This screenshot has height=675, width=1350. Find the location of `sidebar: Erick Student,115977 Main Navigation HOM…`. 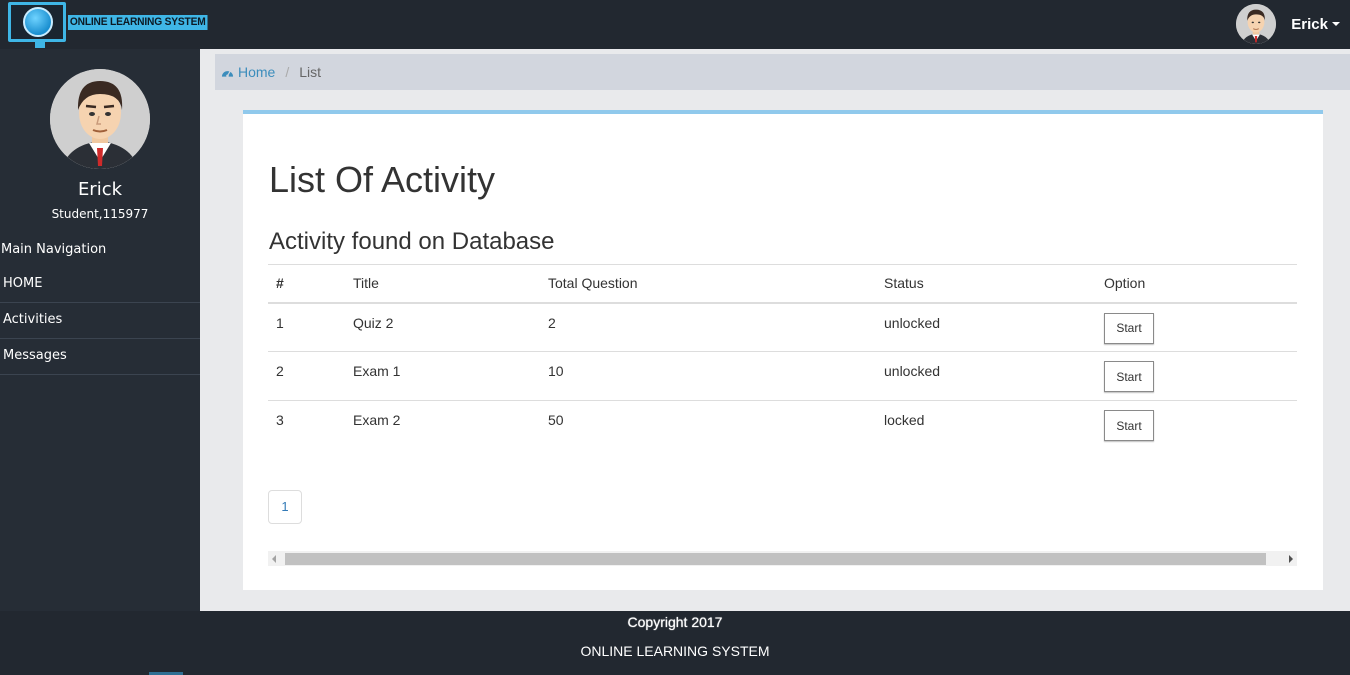

sidebar: Erick Student,115977 Main Navigation HOM… is located at coordinates (100, 330).